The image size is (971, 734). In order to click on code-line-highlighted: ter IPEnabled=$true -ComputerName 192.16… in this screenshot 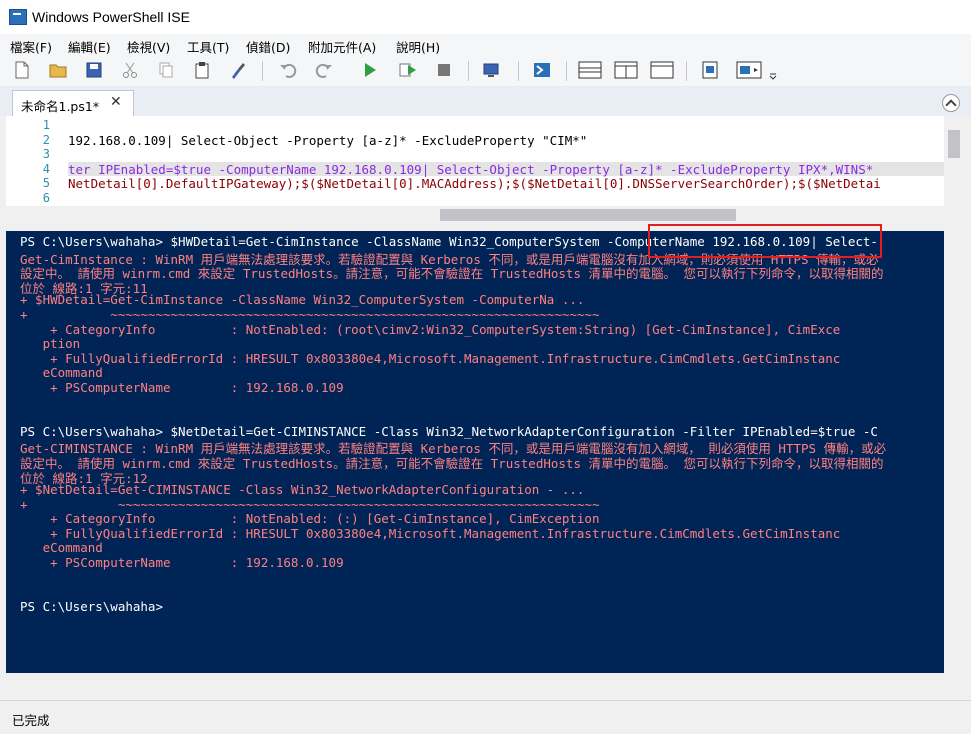, I will do `click(506, 169)`.